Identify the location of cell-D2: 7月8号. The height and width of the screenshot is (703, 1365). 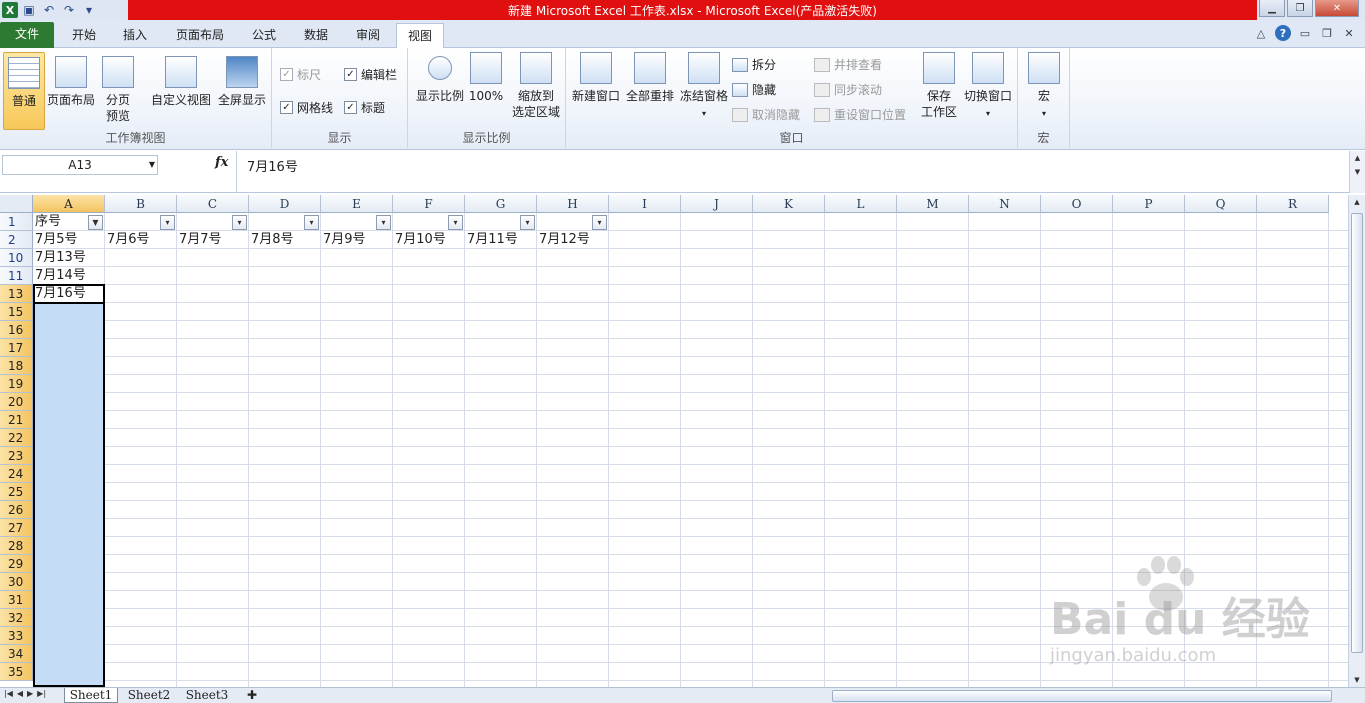
(271, 240).